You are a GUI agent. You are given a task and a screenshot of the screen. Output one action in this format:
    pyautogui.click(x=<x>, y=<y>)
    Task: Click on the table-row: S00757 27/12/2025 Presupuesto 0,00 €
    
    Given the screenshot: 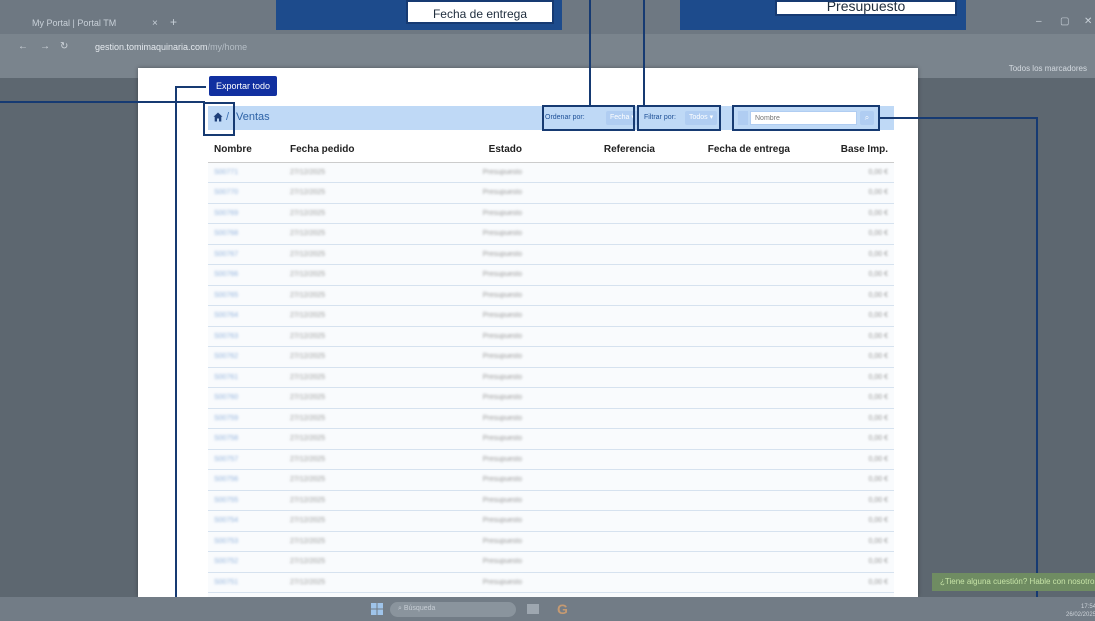 What is the action you would take?
    pyautogui.click(x=551, y=459)
    